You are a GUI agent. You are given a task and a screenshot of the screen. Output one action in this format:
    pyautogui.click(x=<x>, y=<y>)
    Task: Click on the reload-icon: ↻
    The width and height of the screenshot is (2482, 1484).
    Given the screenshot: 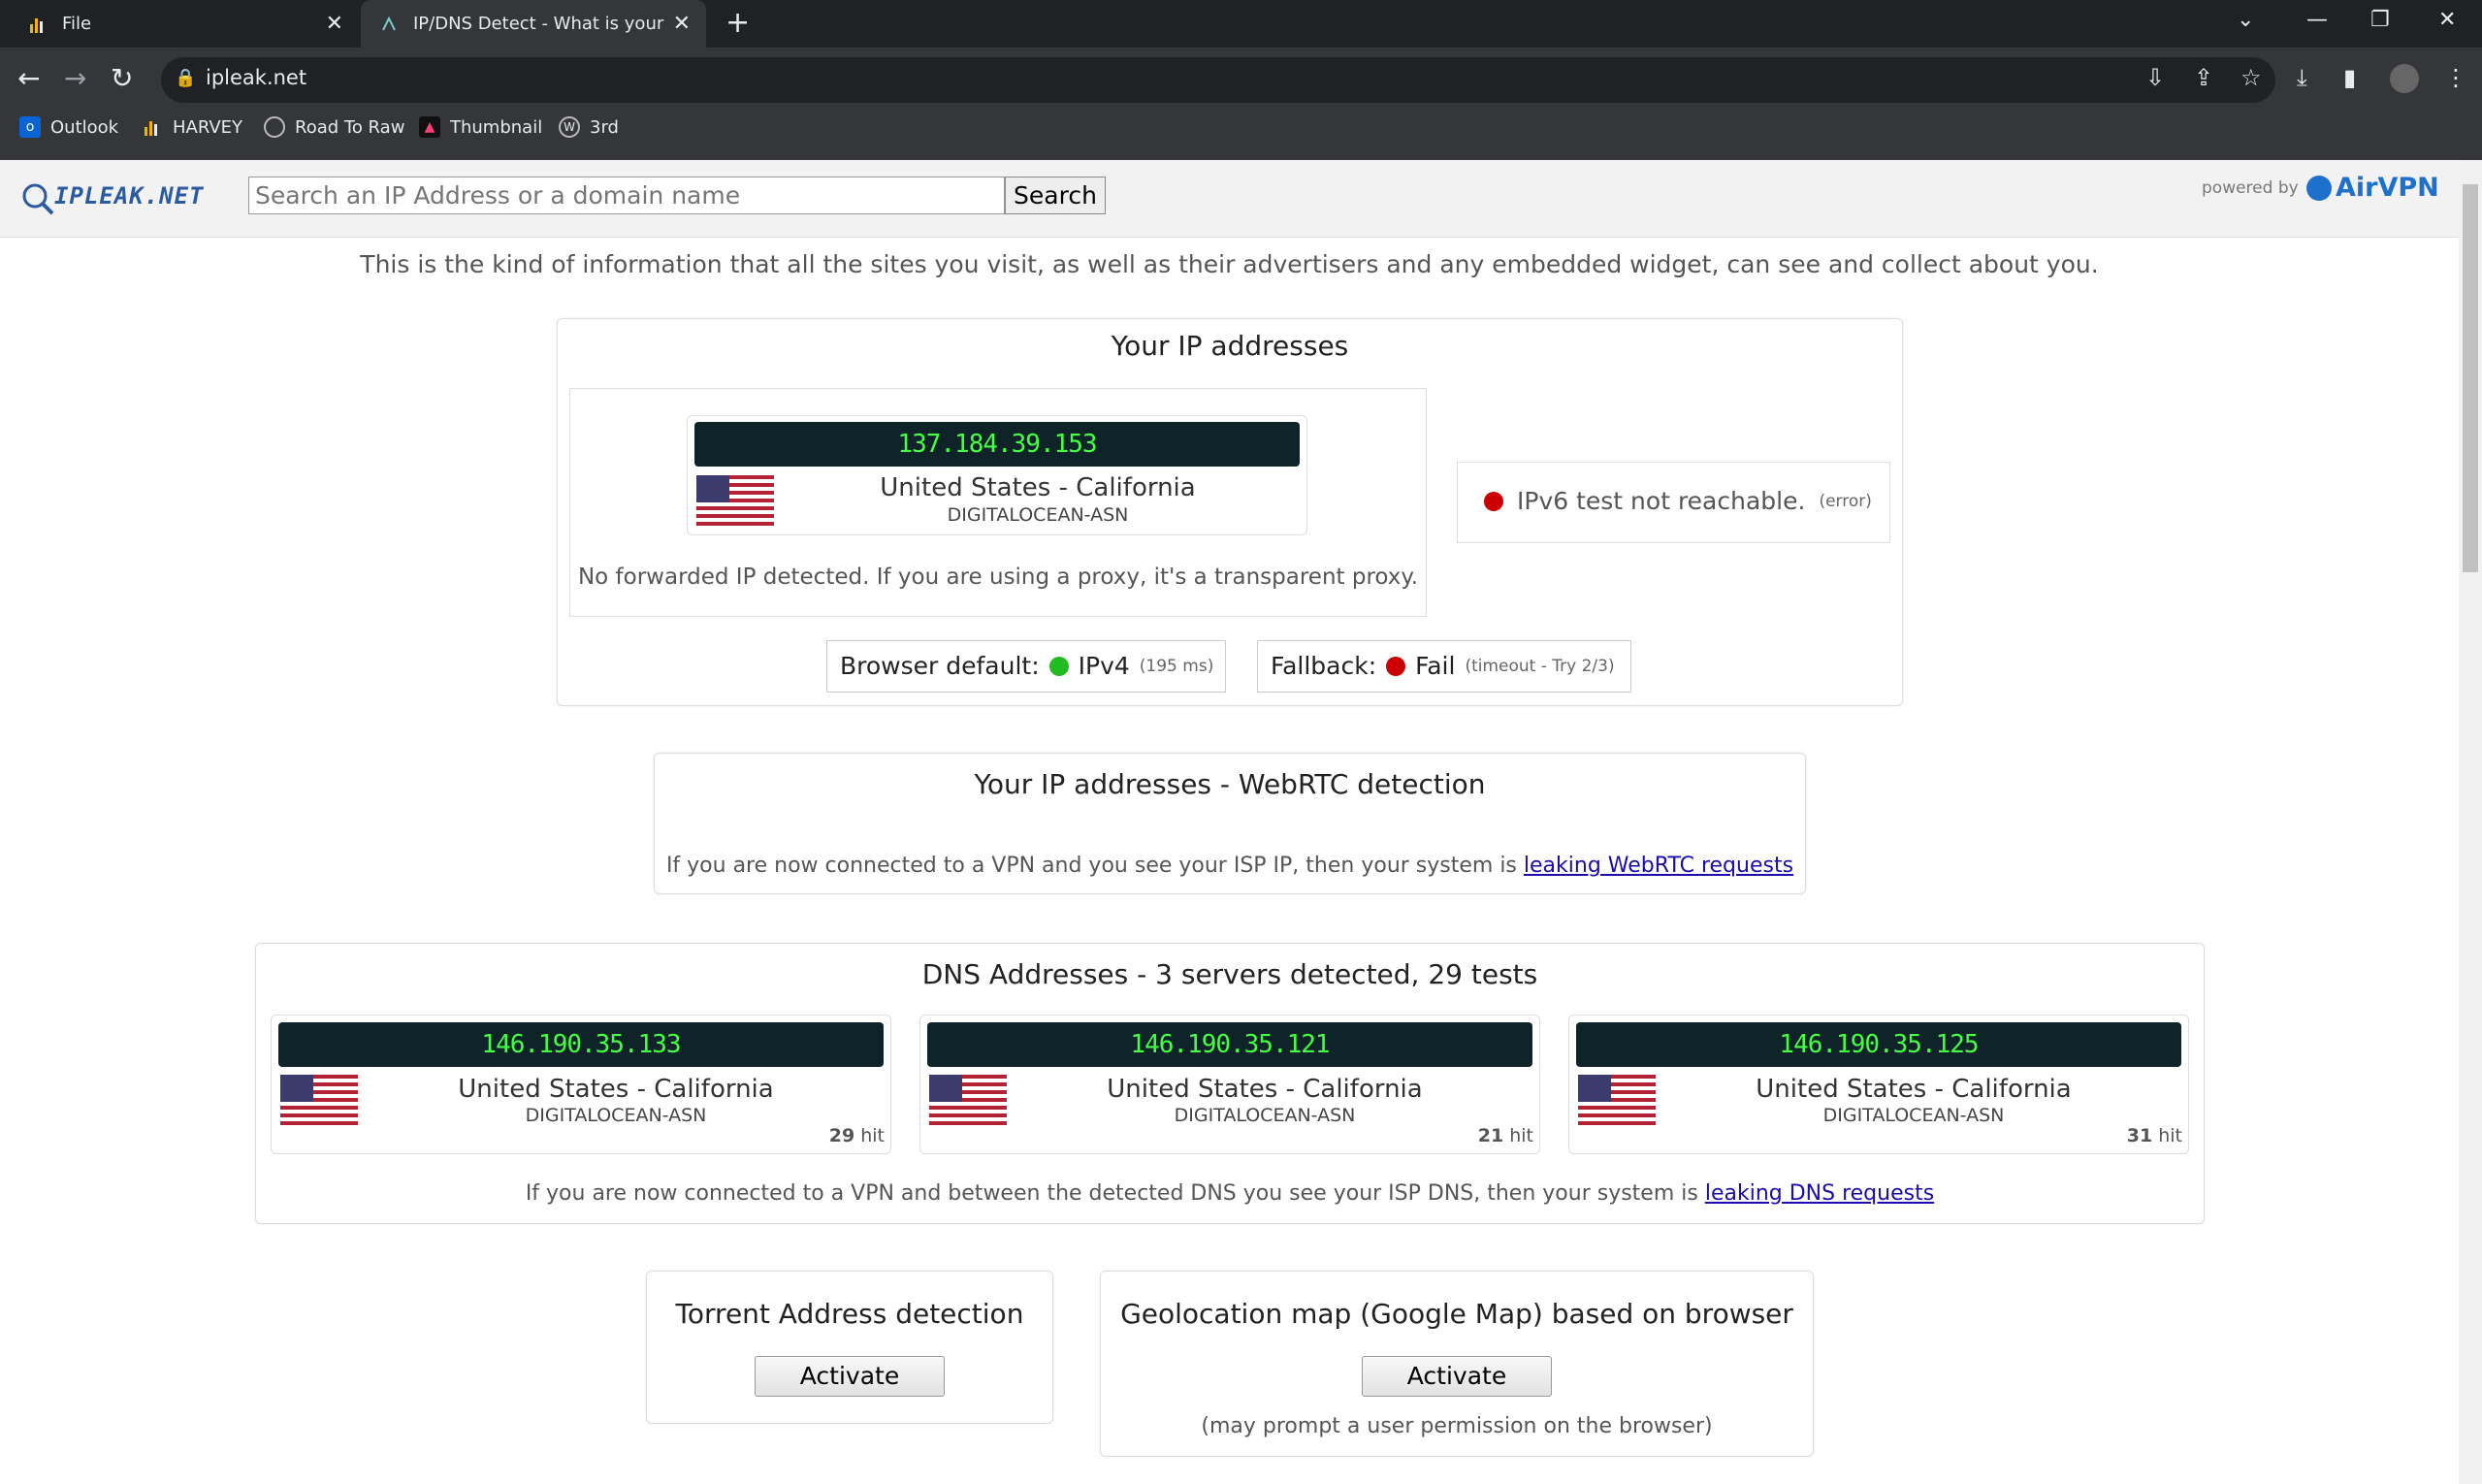 What is the action you would take?
    pyautogui.click(x=122, y=78)
    